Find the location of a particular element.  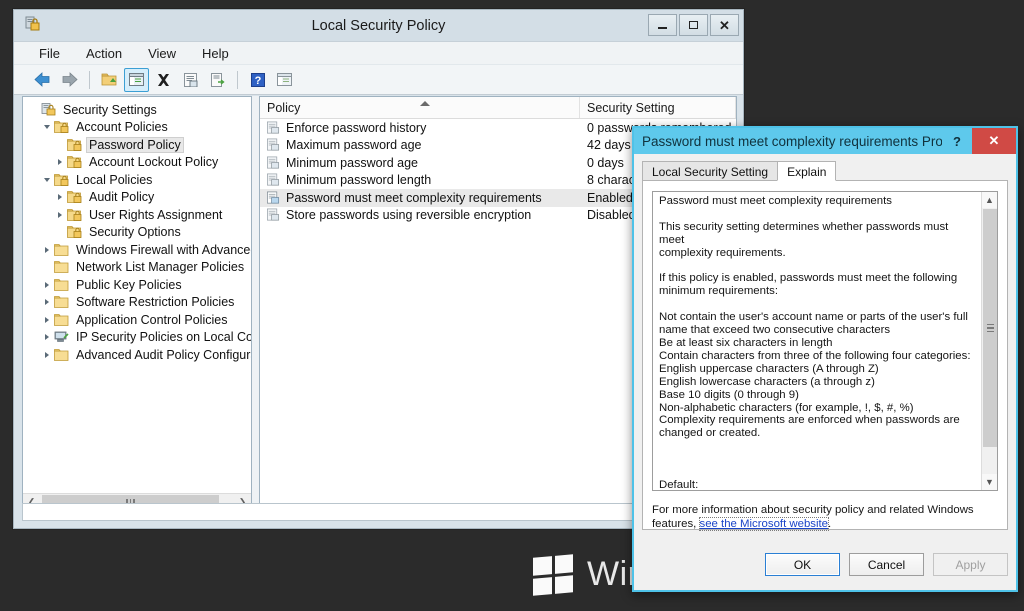

explain-vertical-scrollbar: ▲ ▼ is located at coordinates (989, 341).